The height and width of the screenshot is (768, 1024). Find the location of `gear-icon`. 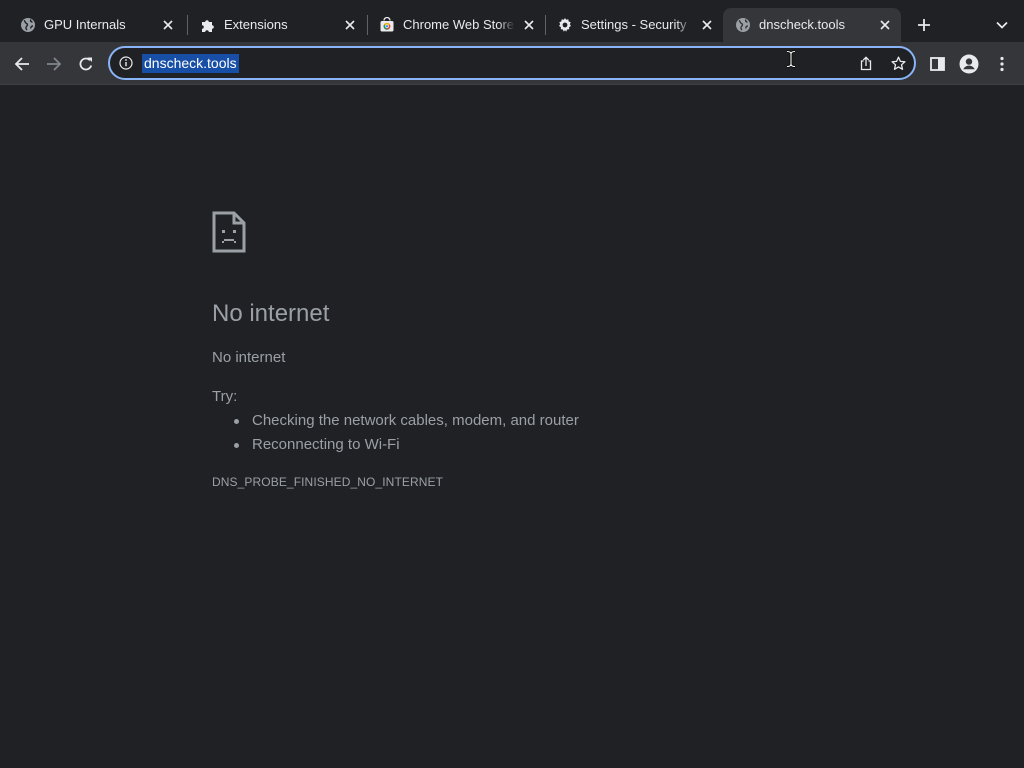

gear-icon is located at coordinates (565, 25).